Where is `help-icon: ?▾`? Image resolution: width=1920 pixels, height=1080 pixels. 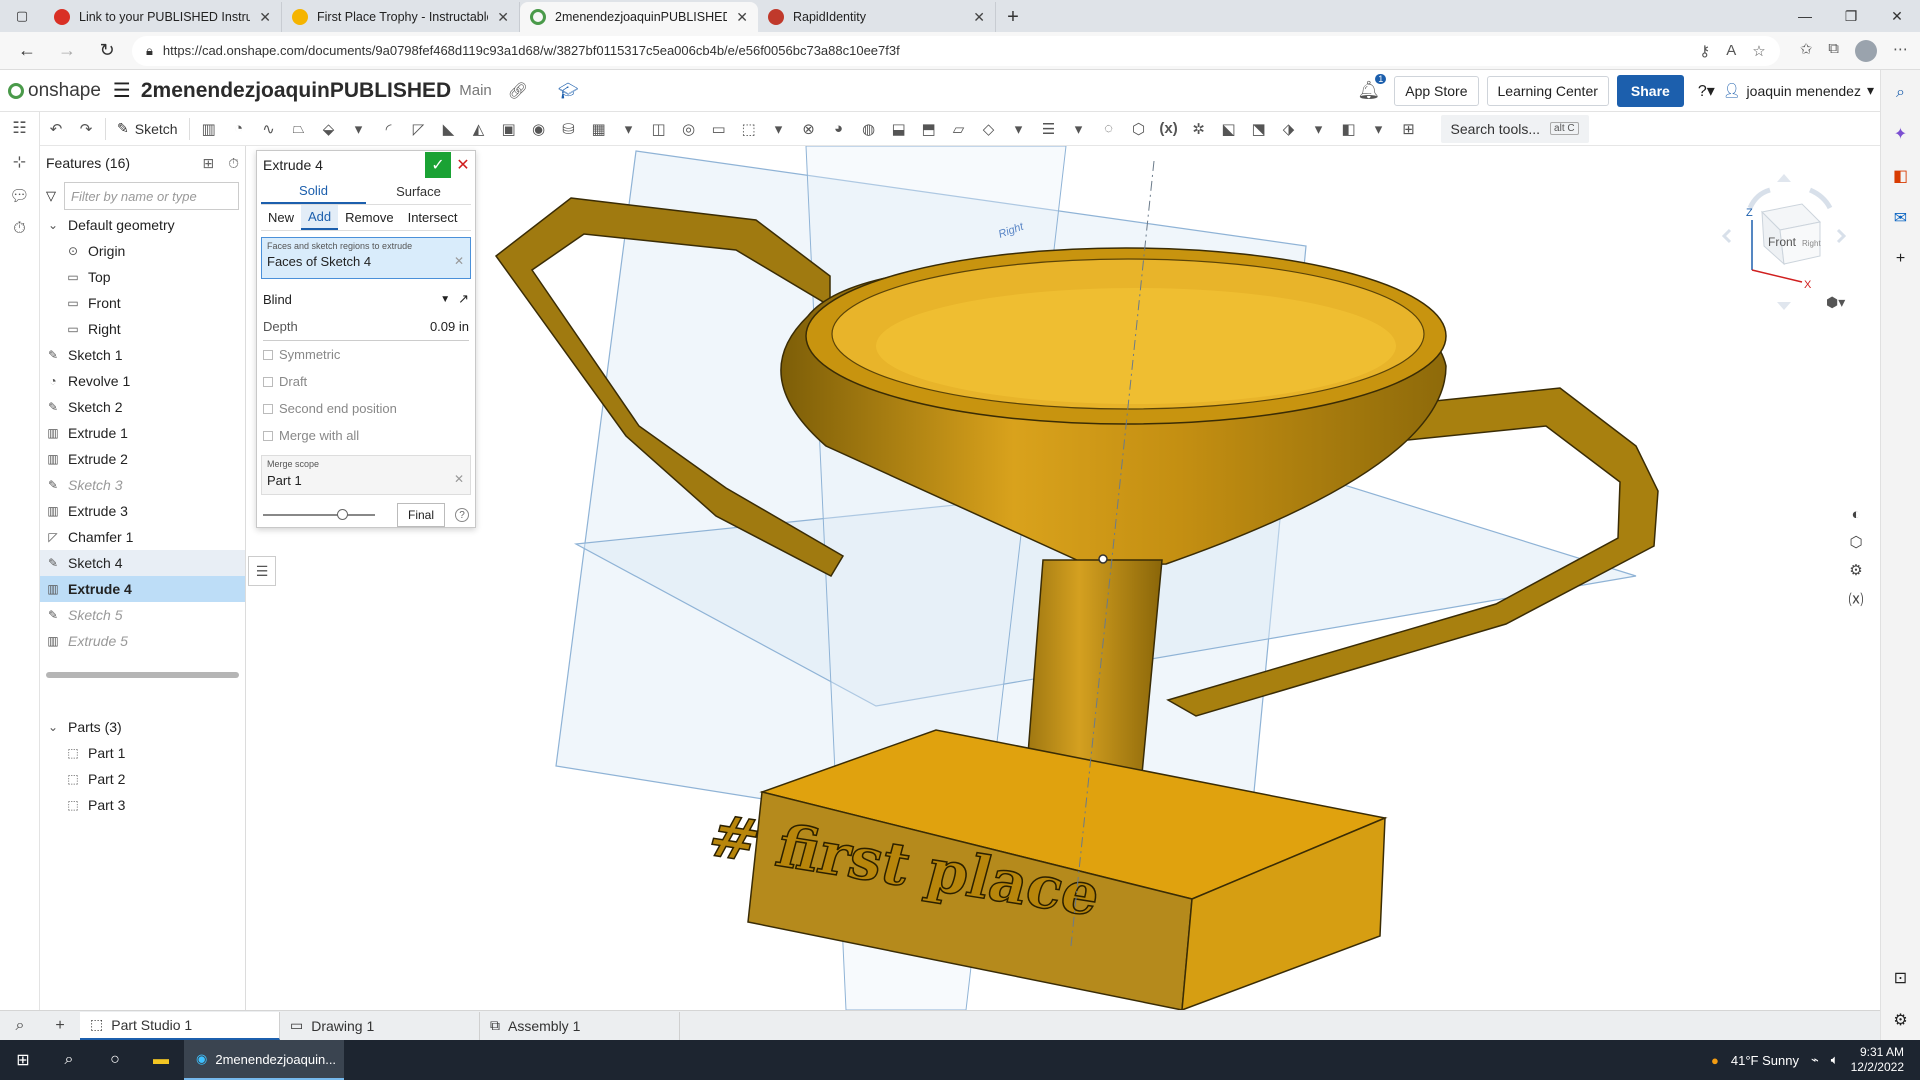
help-icon: ?▾ is located at coordinates (1706, 91).